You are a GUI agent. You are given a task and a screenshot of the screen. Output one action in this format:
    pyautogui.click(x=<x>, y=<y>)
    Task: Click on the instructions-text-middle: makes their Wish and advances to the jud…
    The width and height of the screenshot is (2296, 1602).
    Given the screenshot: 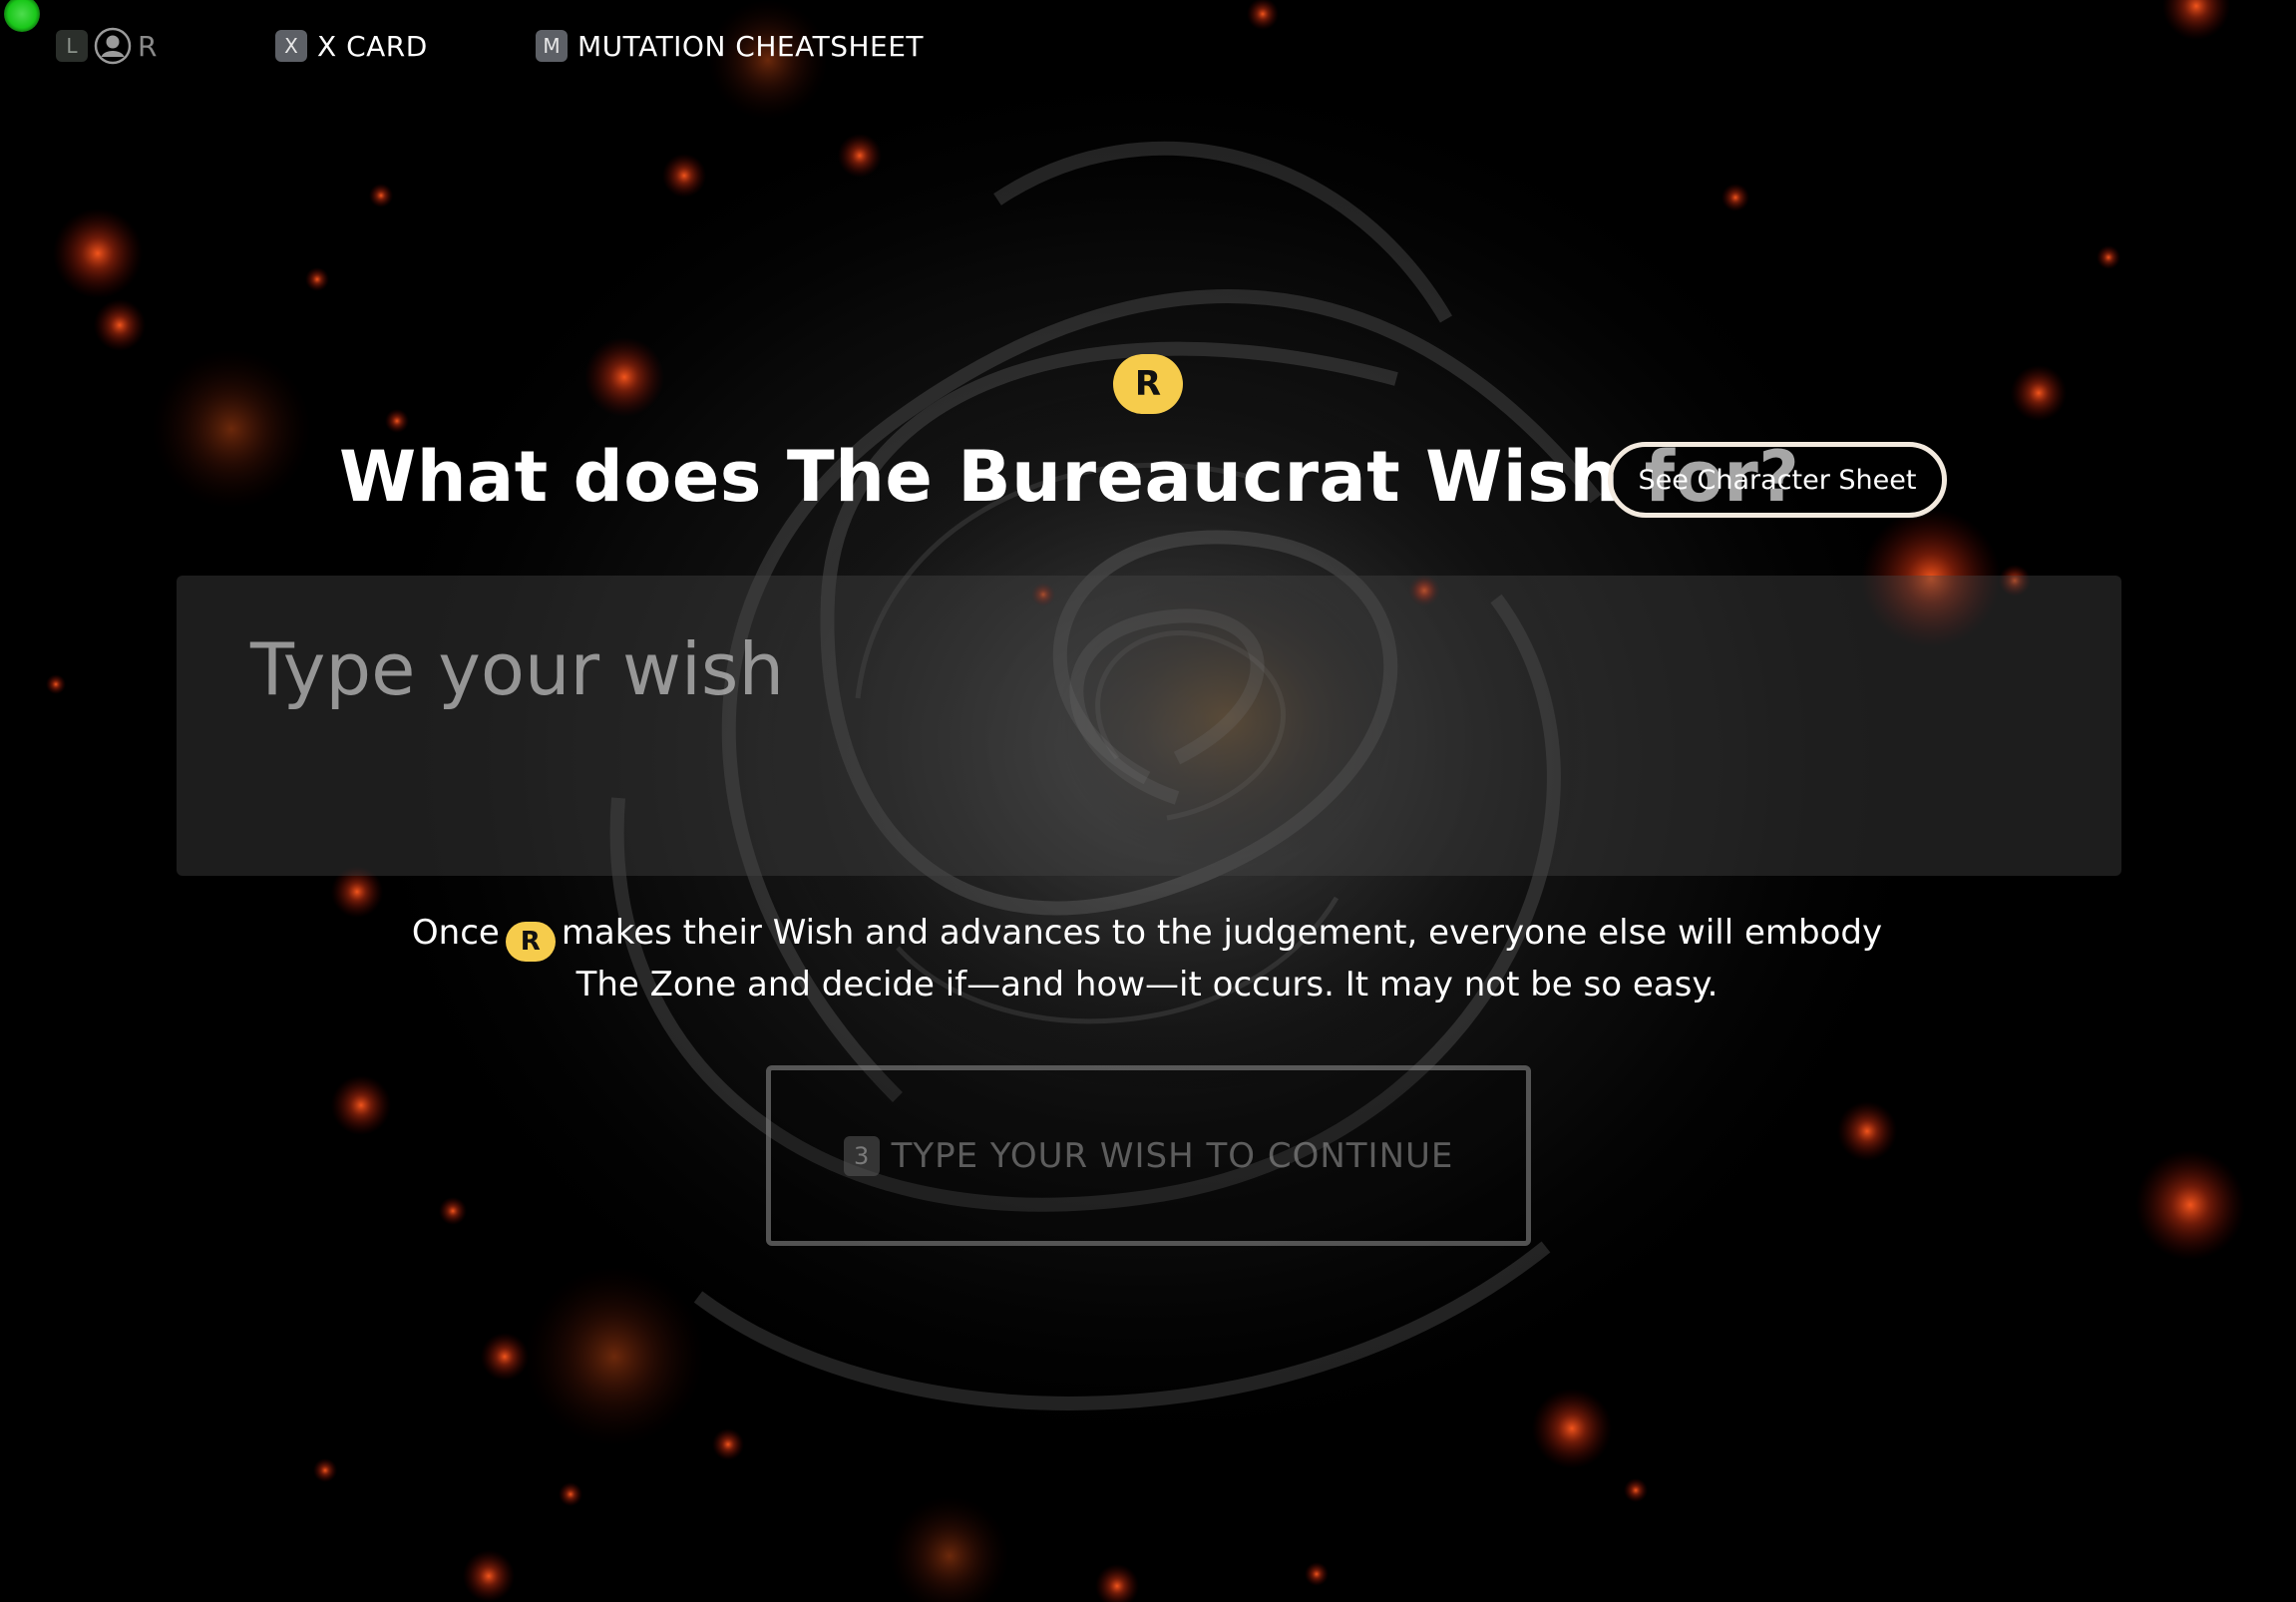 What is the action you would take?
    pyautogui.click(x=1222, y=933)
    